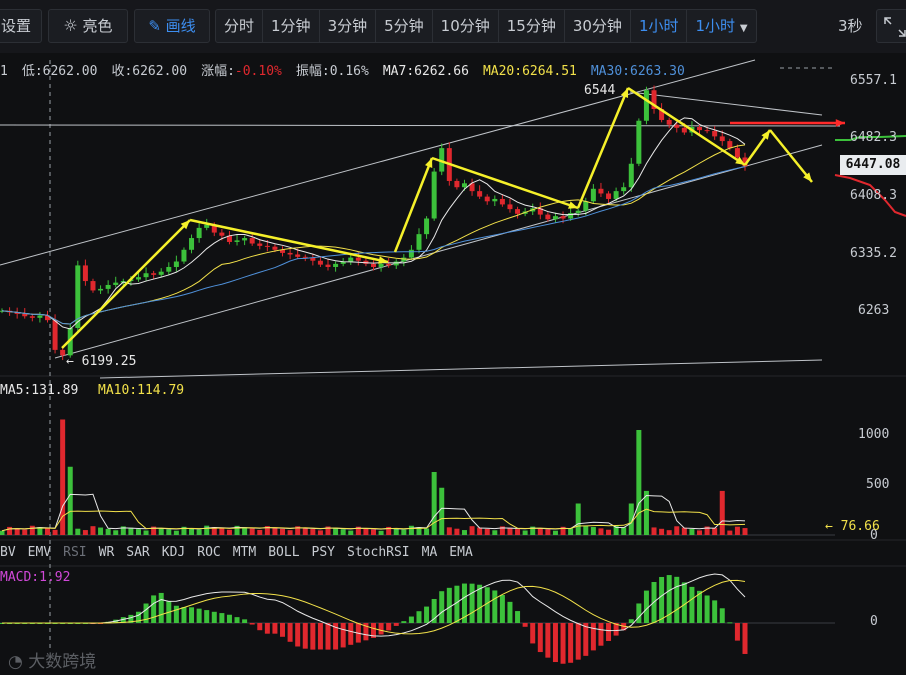  I want to click on tab-boll: BOLL, so click(283, 552).